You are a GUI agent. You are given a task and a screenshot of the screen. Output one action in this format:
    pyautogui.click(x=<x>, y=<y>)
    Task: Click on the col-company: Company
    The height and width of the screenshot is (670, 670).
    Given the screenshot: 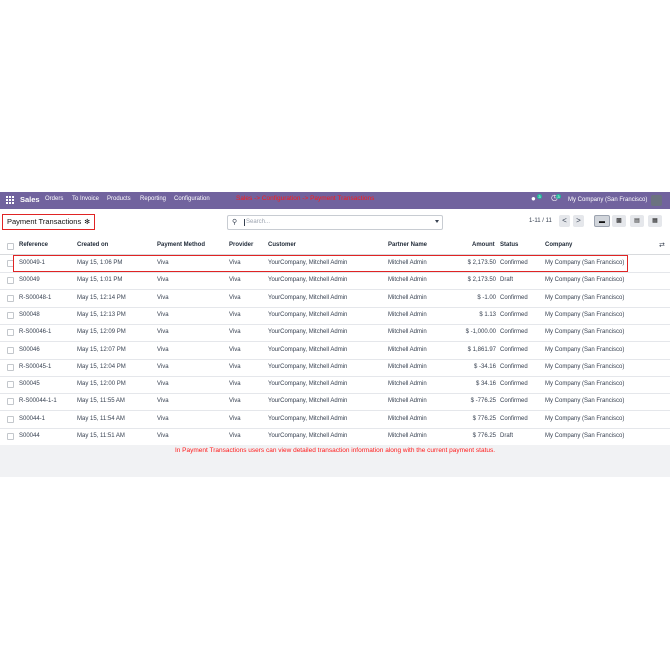 What is the action you would take?
    pyautogui.click(x=558, y=245)
    